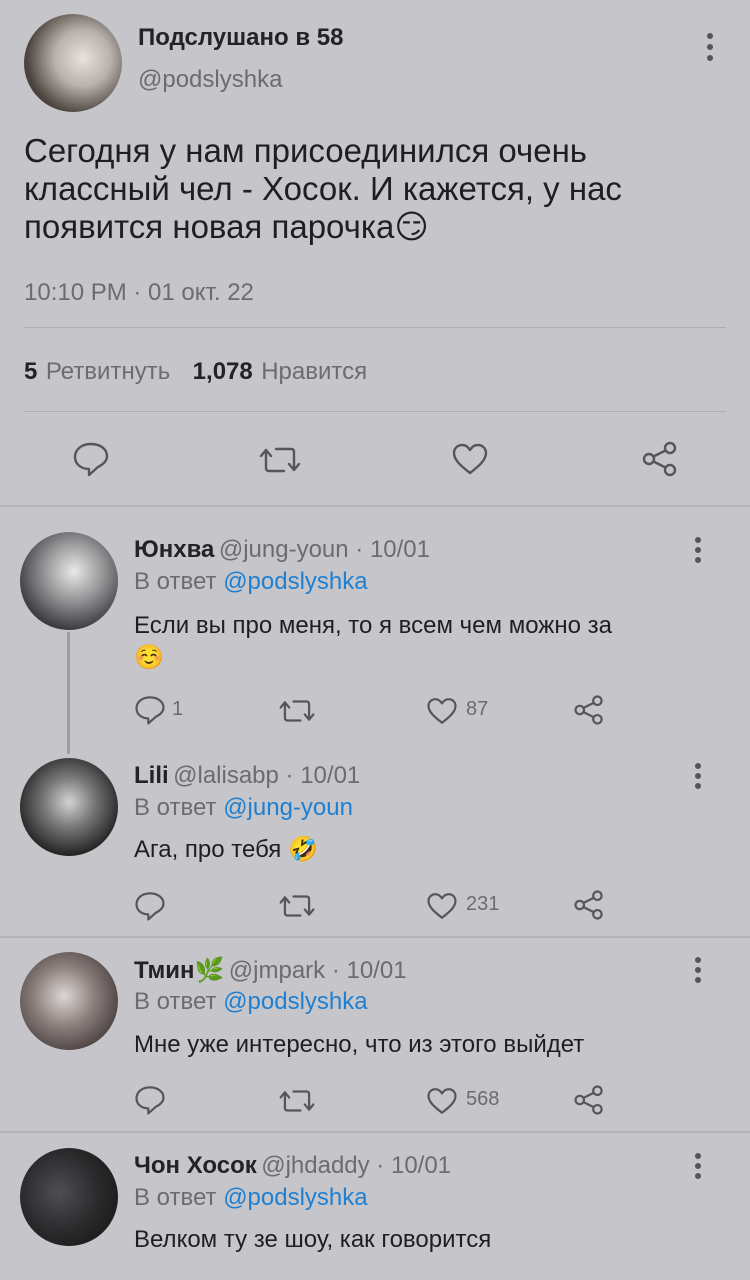 Image resolution: width=750 pixels, height=1280 pixels. What do you see at coordinates (483, 1099) in the screenshot?
I see `like-count: 568` at bounding box center [483, 1099].